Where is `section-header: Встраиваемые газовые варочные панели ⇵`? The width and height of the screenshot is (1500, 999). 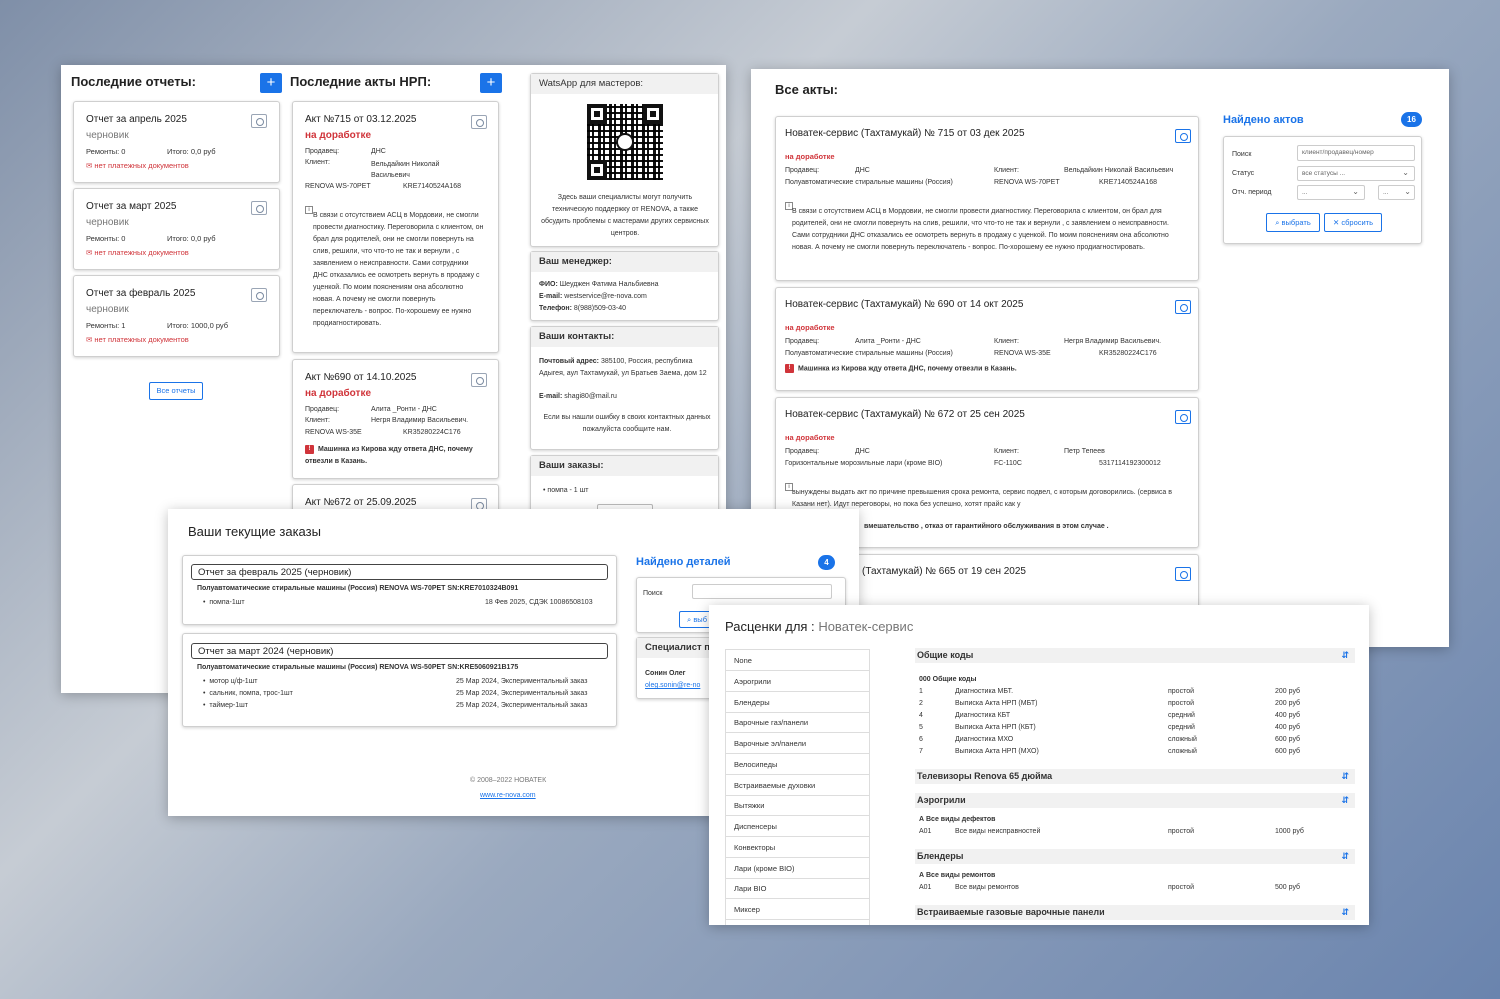 section-header: Встраиваемые газовые варочные панели ⇵ is located at coordinates (1135, 912).